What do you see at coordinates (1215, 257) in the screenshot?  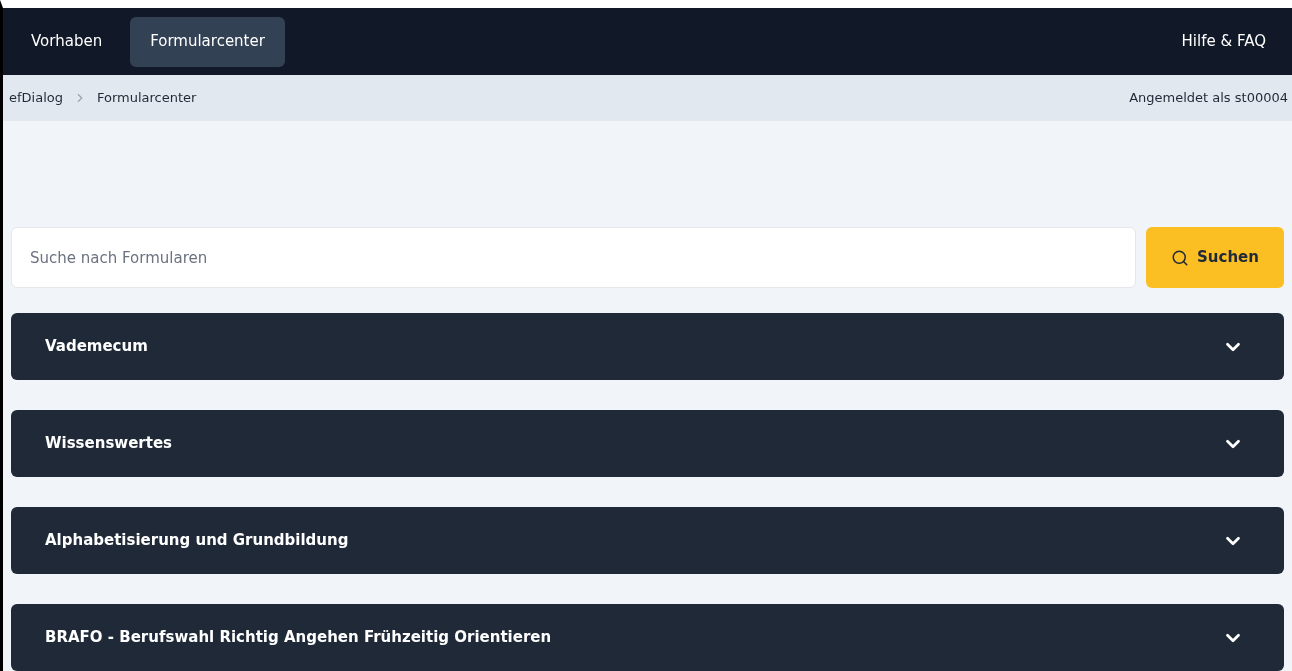 I see `search-button: Suchen` at bounding box center [1215, 257].